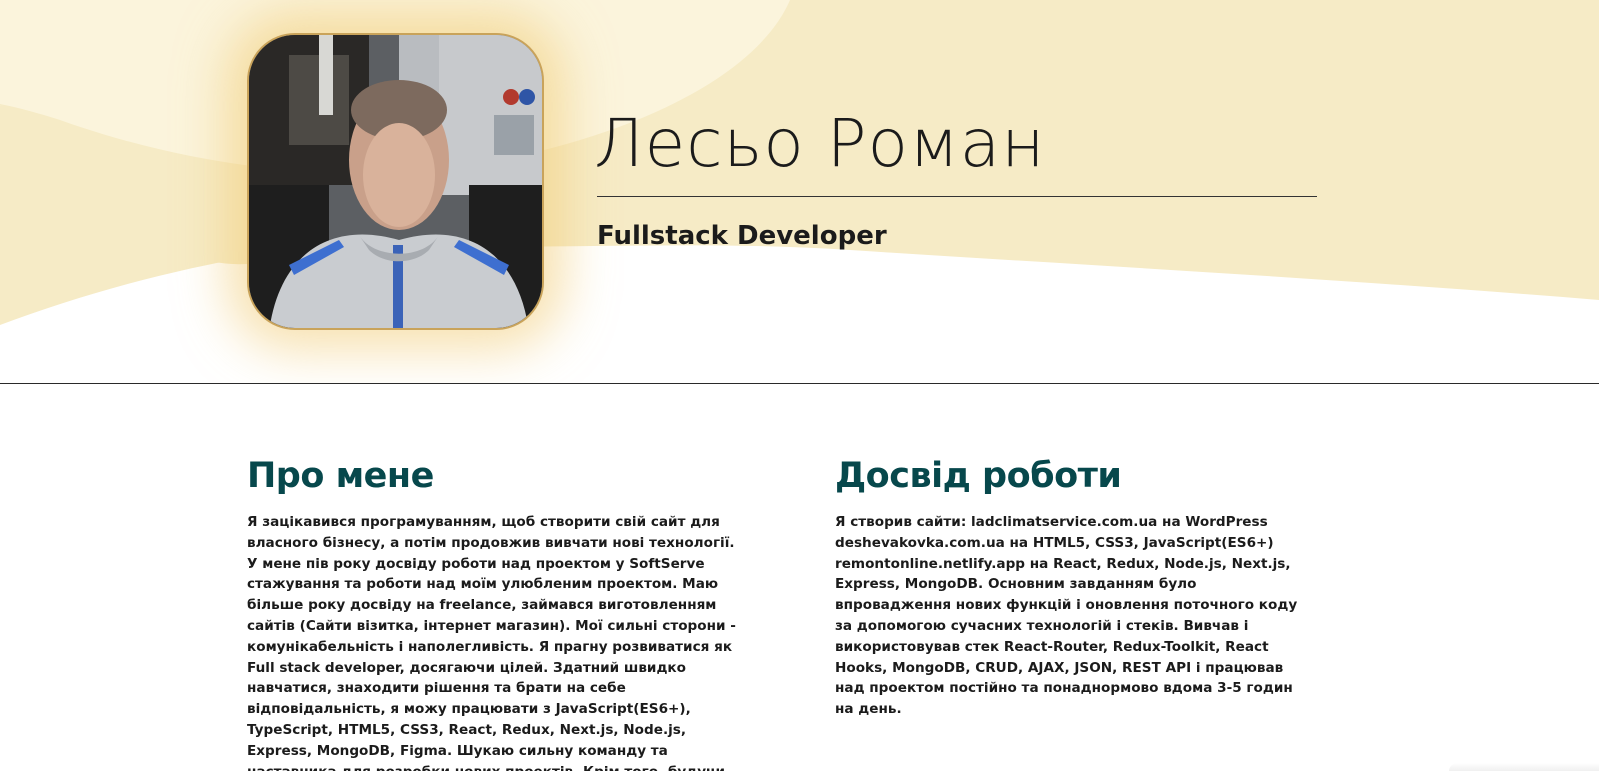  I want to click on name-underline-divider, so click(957, 196).